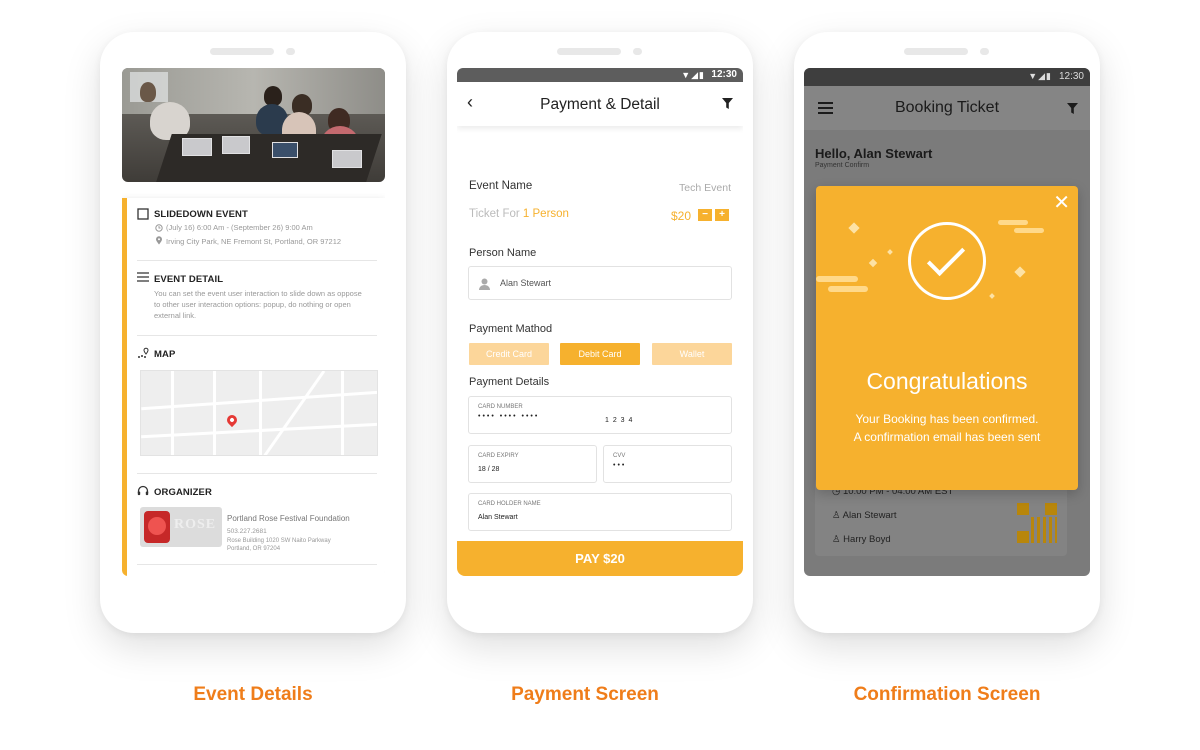 The width and height of the screenshot is (1200, 750). What do you see at coordinates (247, 531) in the screenshot?
I see `organizer-phone: 503.227.2681` at bounding box center [247, 531].